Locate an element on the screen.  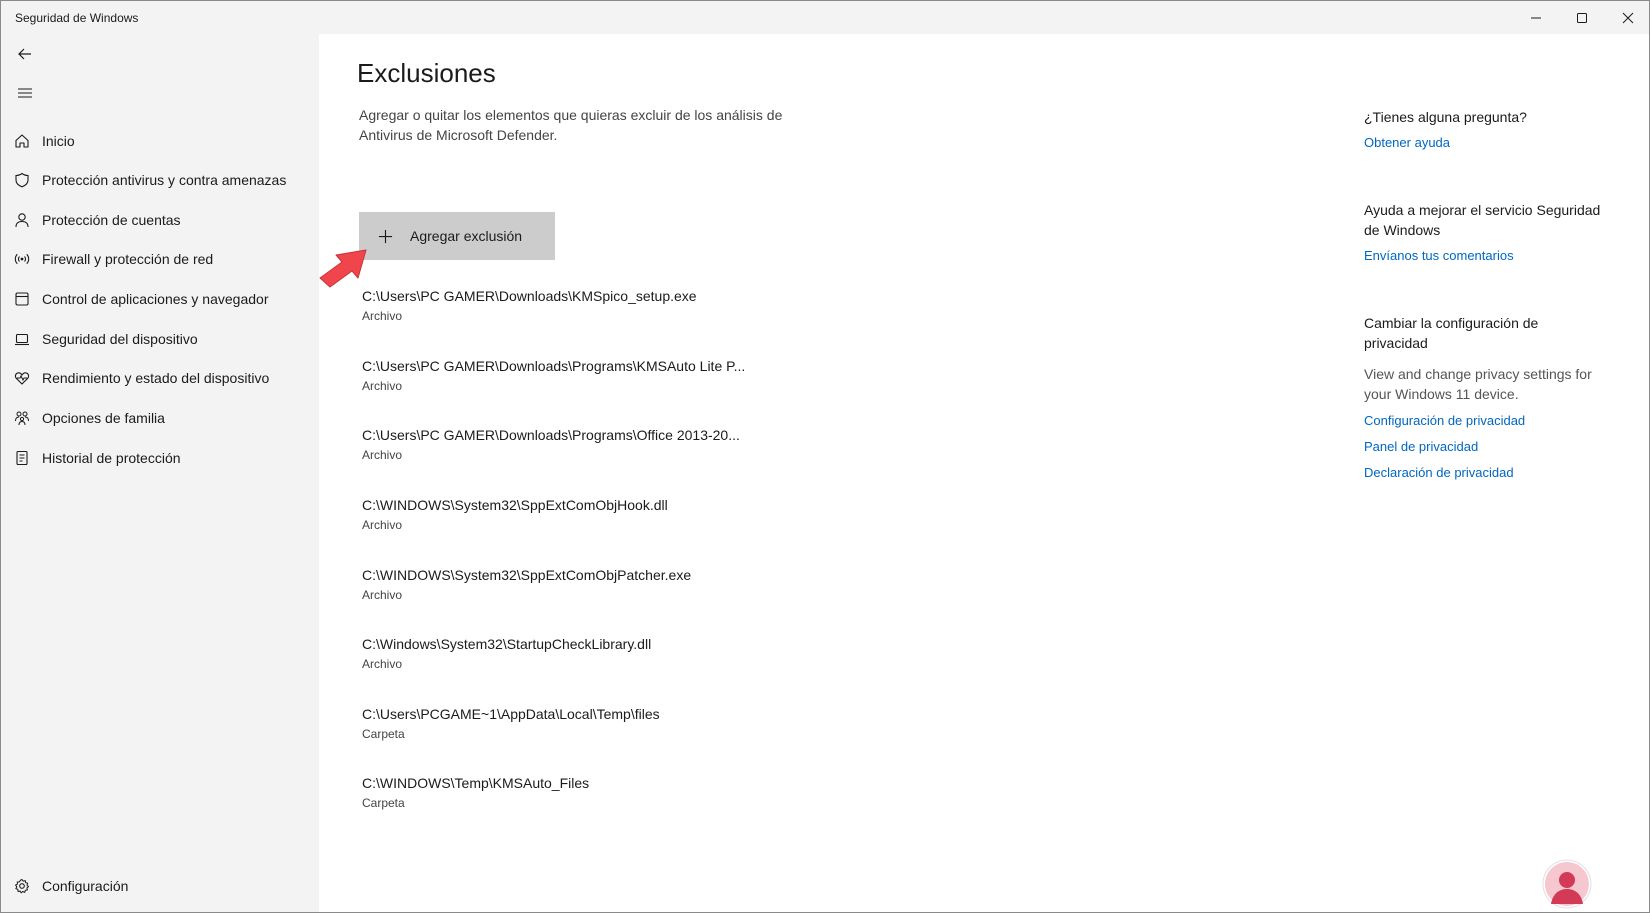
sidebar-item-label: Inicio is located at coordinates (58, 141).